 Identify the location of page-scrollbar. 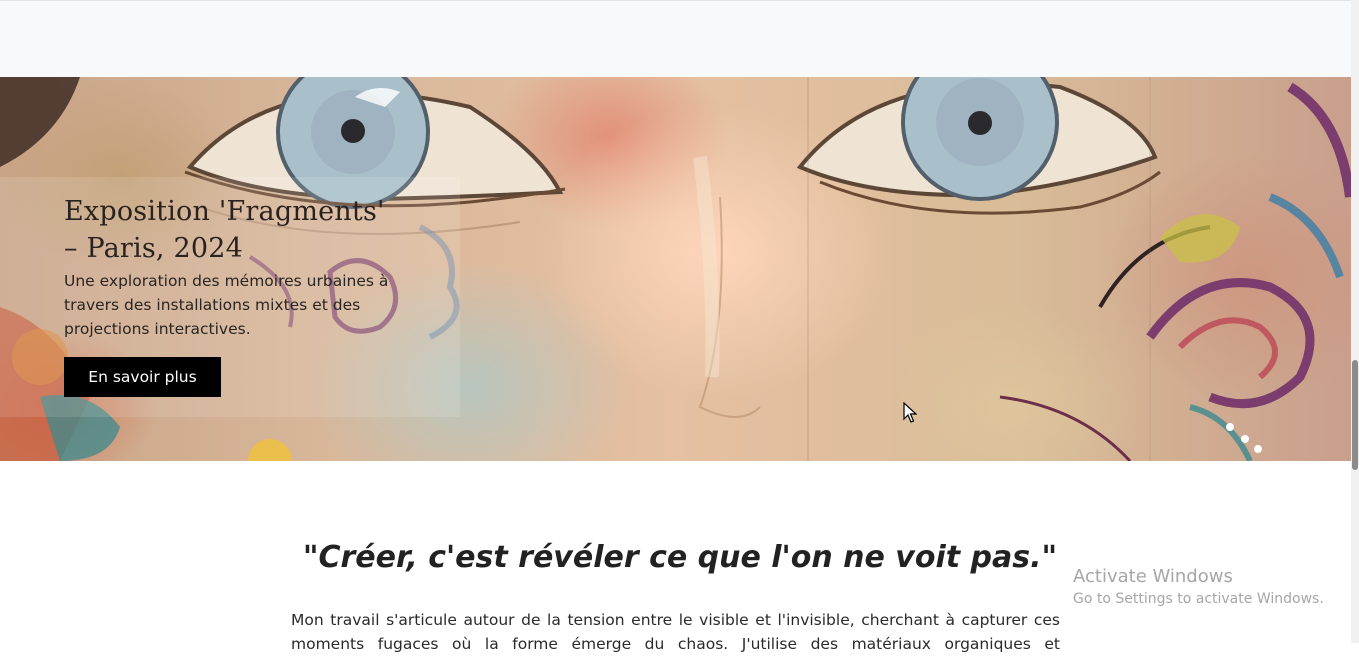
(1355, 321).